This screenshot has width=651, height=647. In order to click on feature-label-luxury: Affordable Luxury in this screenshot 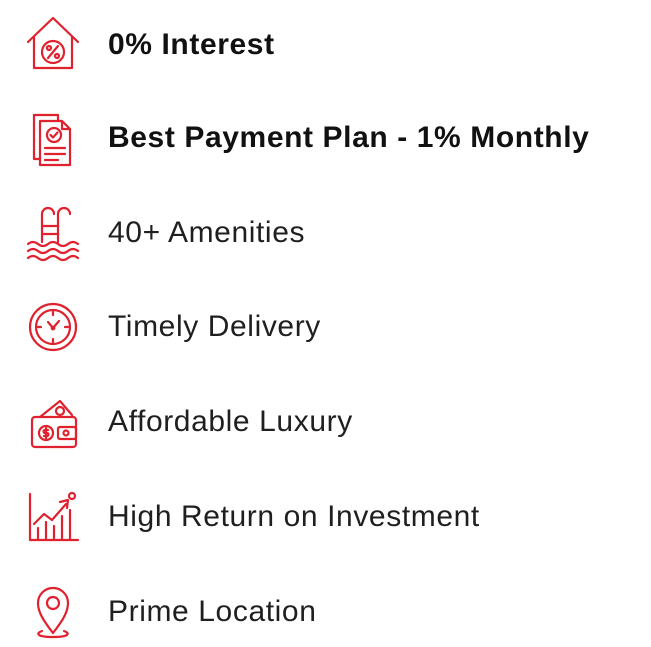, I will do `click(230, 421)`.